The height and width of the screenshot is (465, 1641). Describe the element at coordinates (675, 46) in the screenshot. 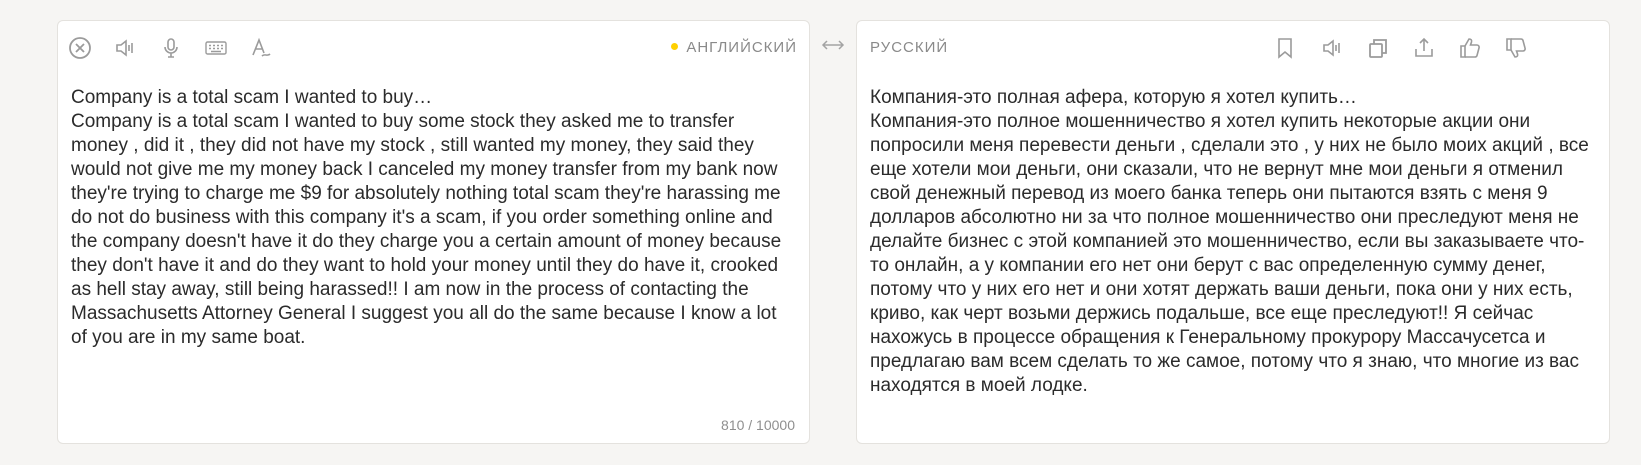

I see `detected-language-dot` at that location.